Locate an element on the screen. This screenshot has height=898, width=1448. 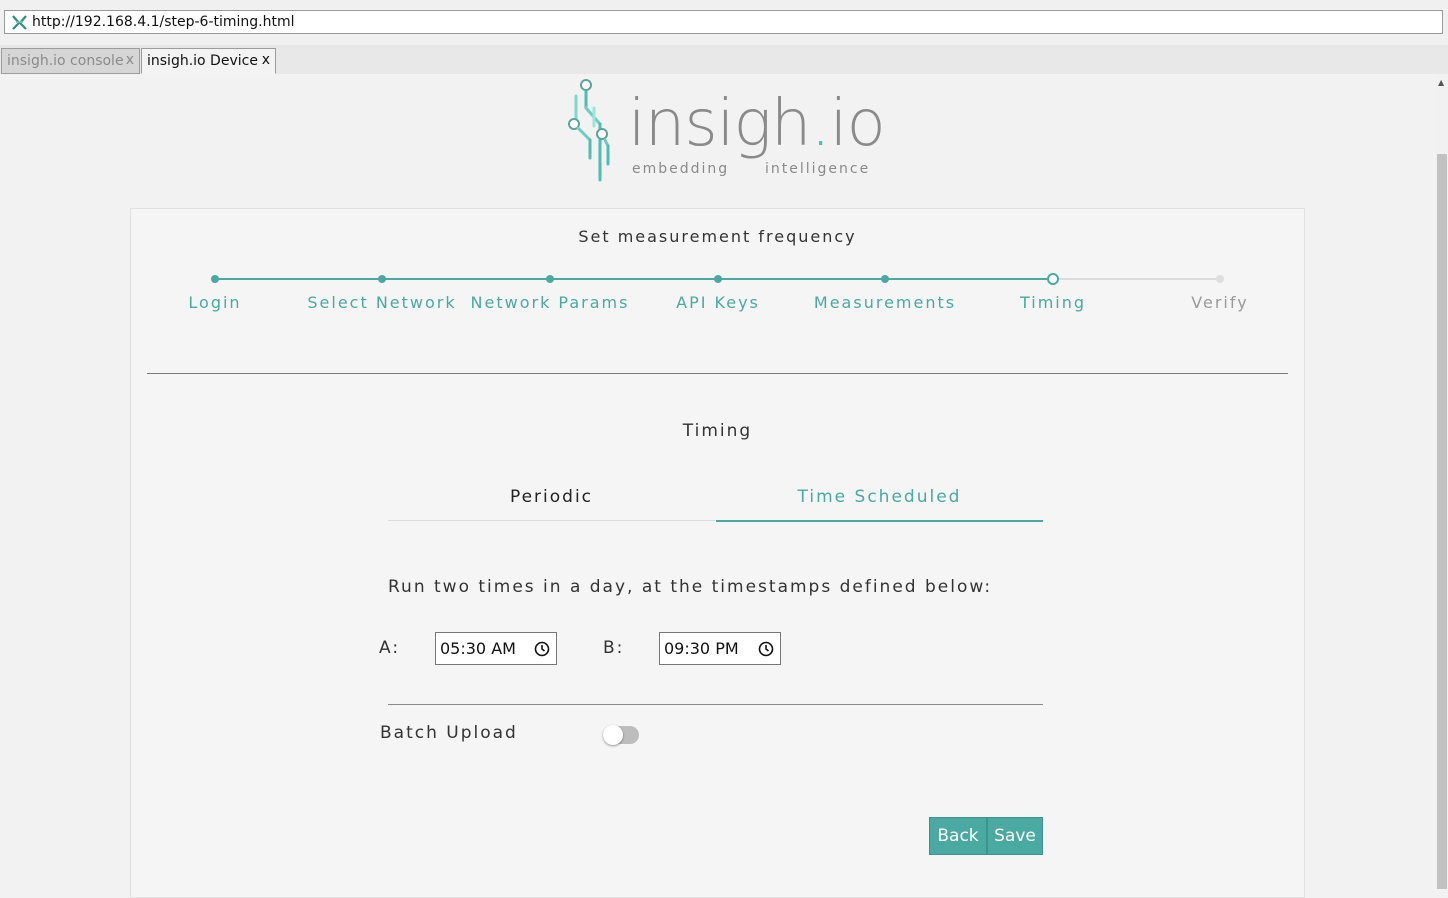
time-a-label: A: is located at coordinates (390, 648).